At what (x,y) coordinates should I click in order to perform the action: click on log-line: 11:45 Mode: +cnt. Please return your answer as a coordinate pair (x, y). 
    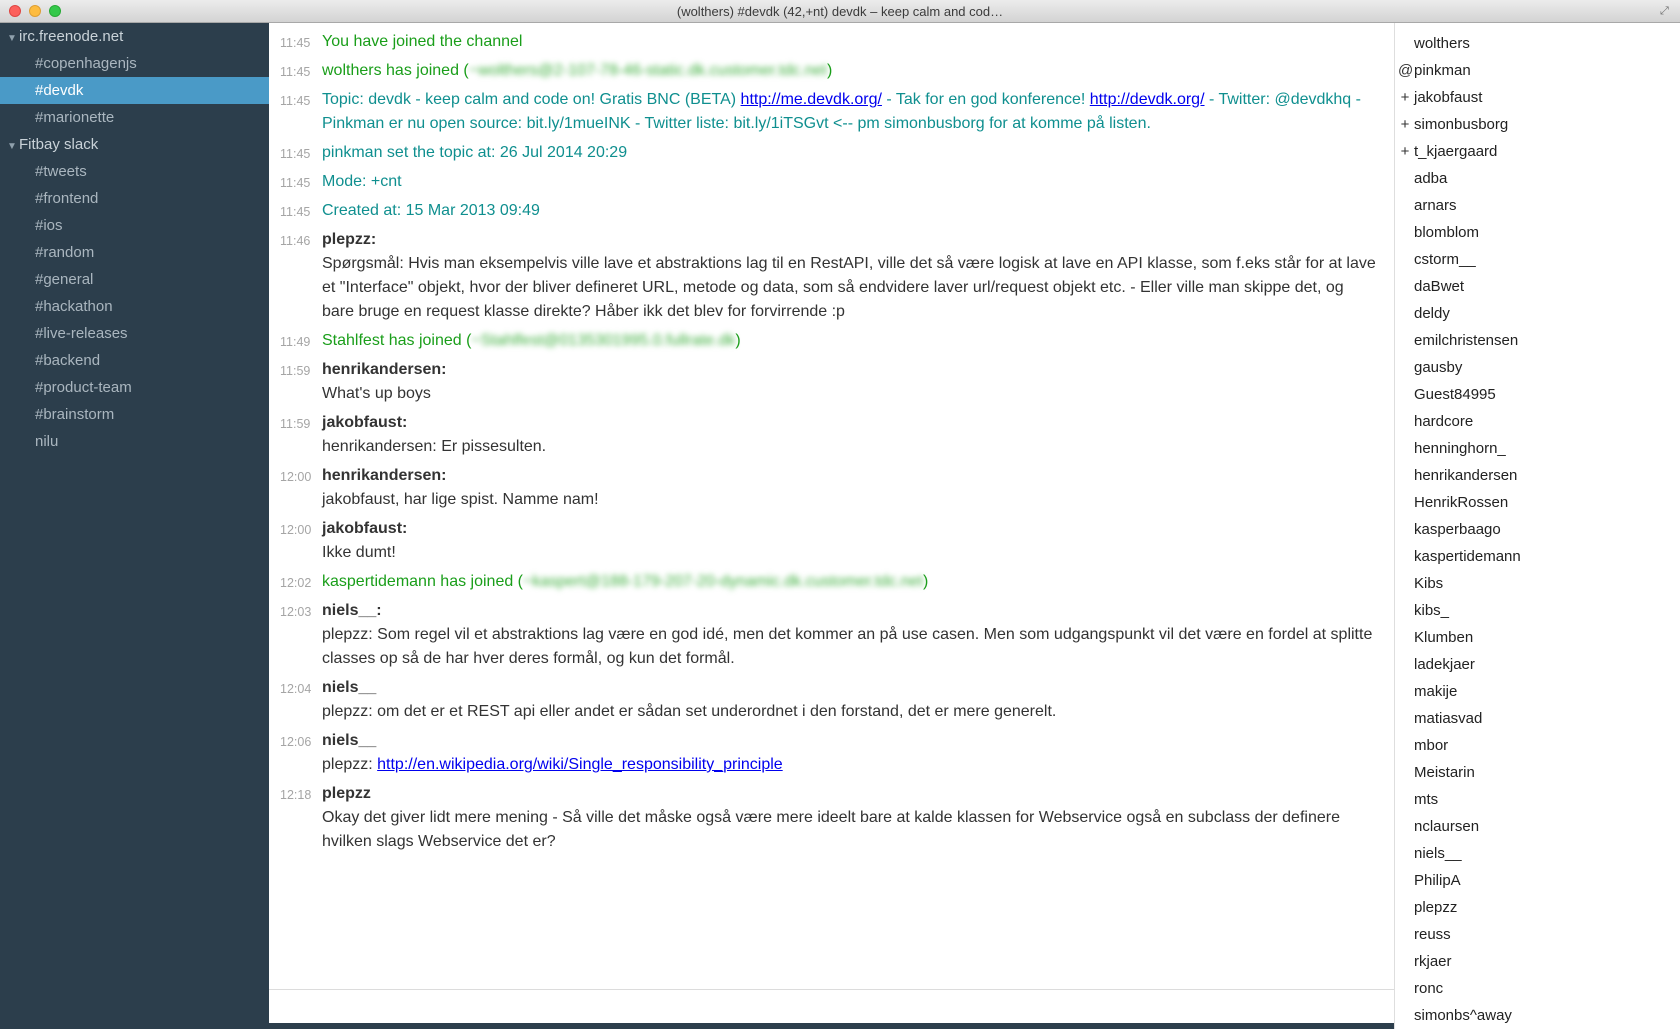
    Looking at the image, I should click on (831, 182).